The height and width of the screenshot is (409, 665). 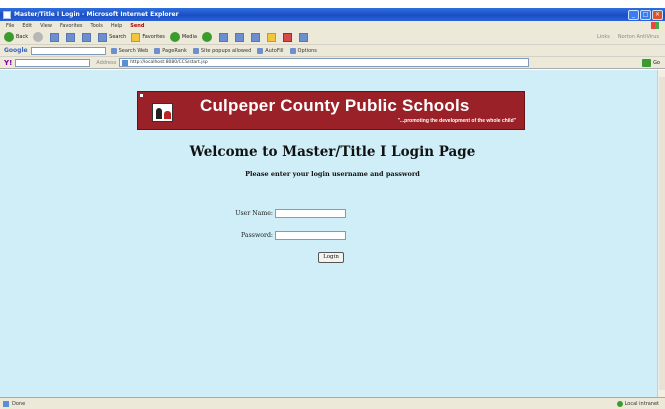 What do you see at coordinates (53, 62) in the screenshot?
I see `yahoo-search-input` at bounding box center [53, 62].